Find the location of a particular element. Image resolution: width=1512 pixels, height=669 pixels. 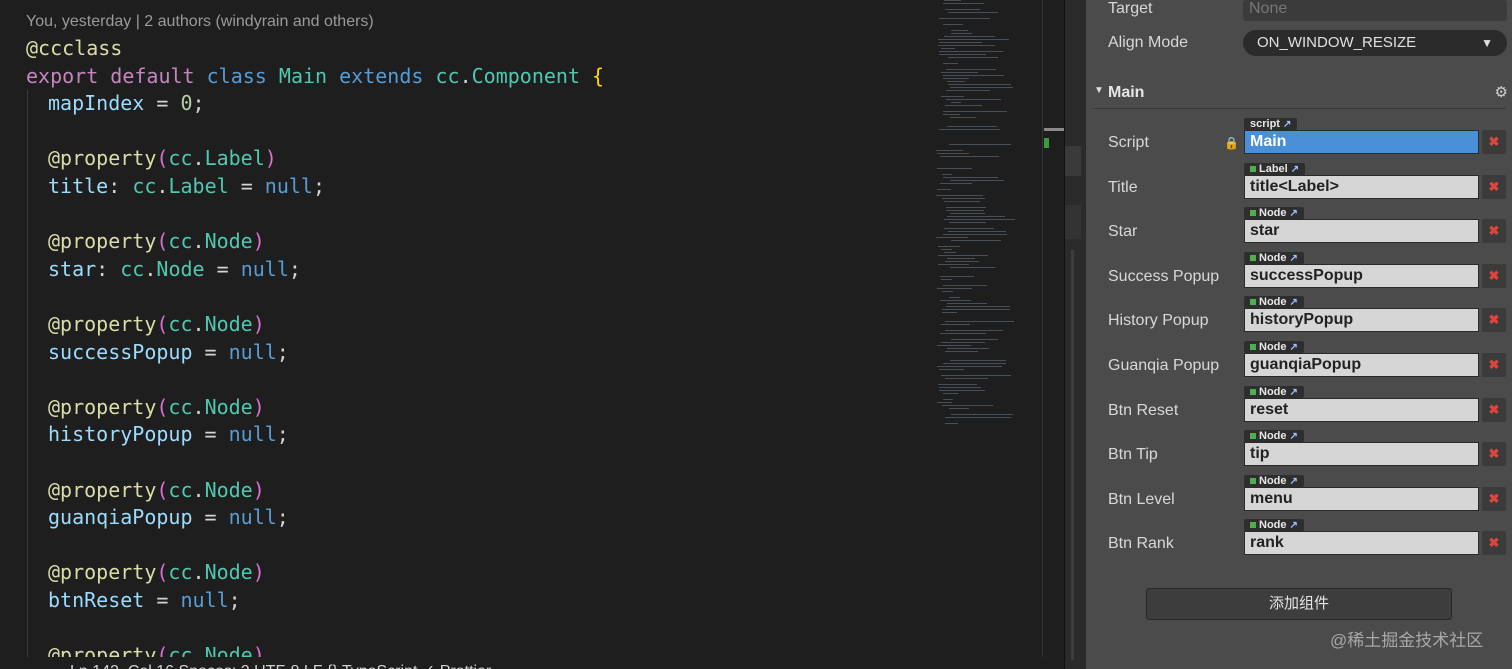

property-value-field: Main is located at coordinates (1361, 142).